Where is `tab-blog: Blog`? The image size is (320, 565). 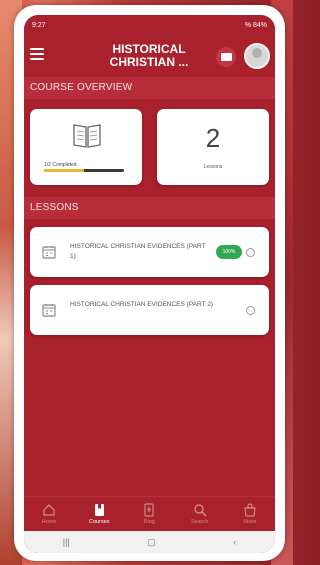
tab-blog: Blog is located at coordinates (149, 514).